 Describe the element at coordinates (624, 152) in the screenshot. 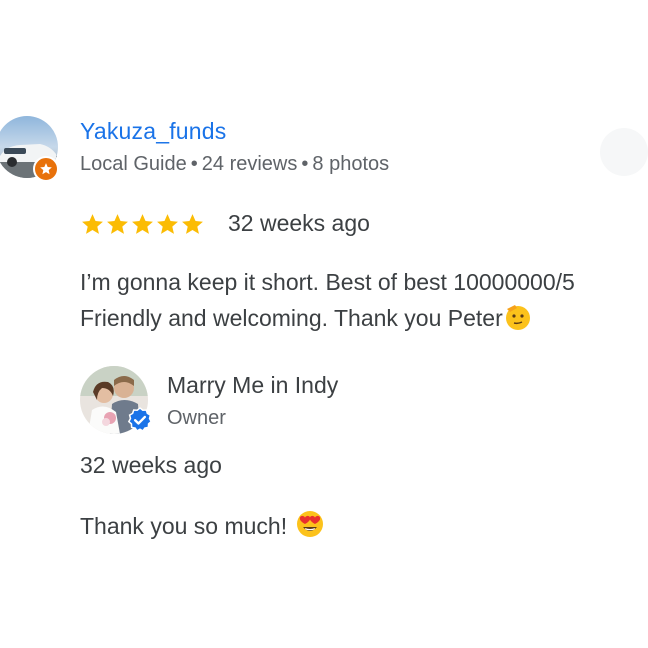

I see `more-options-button` at that location.